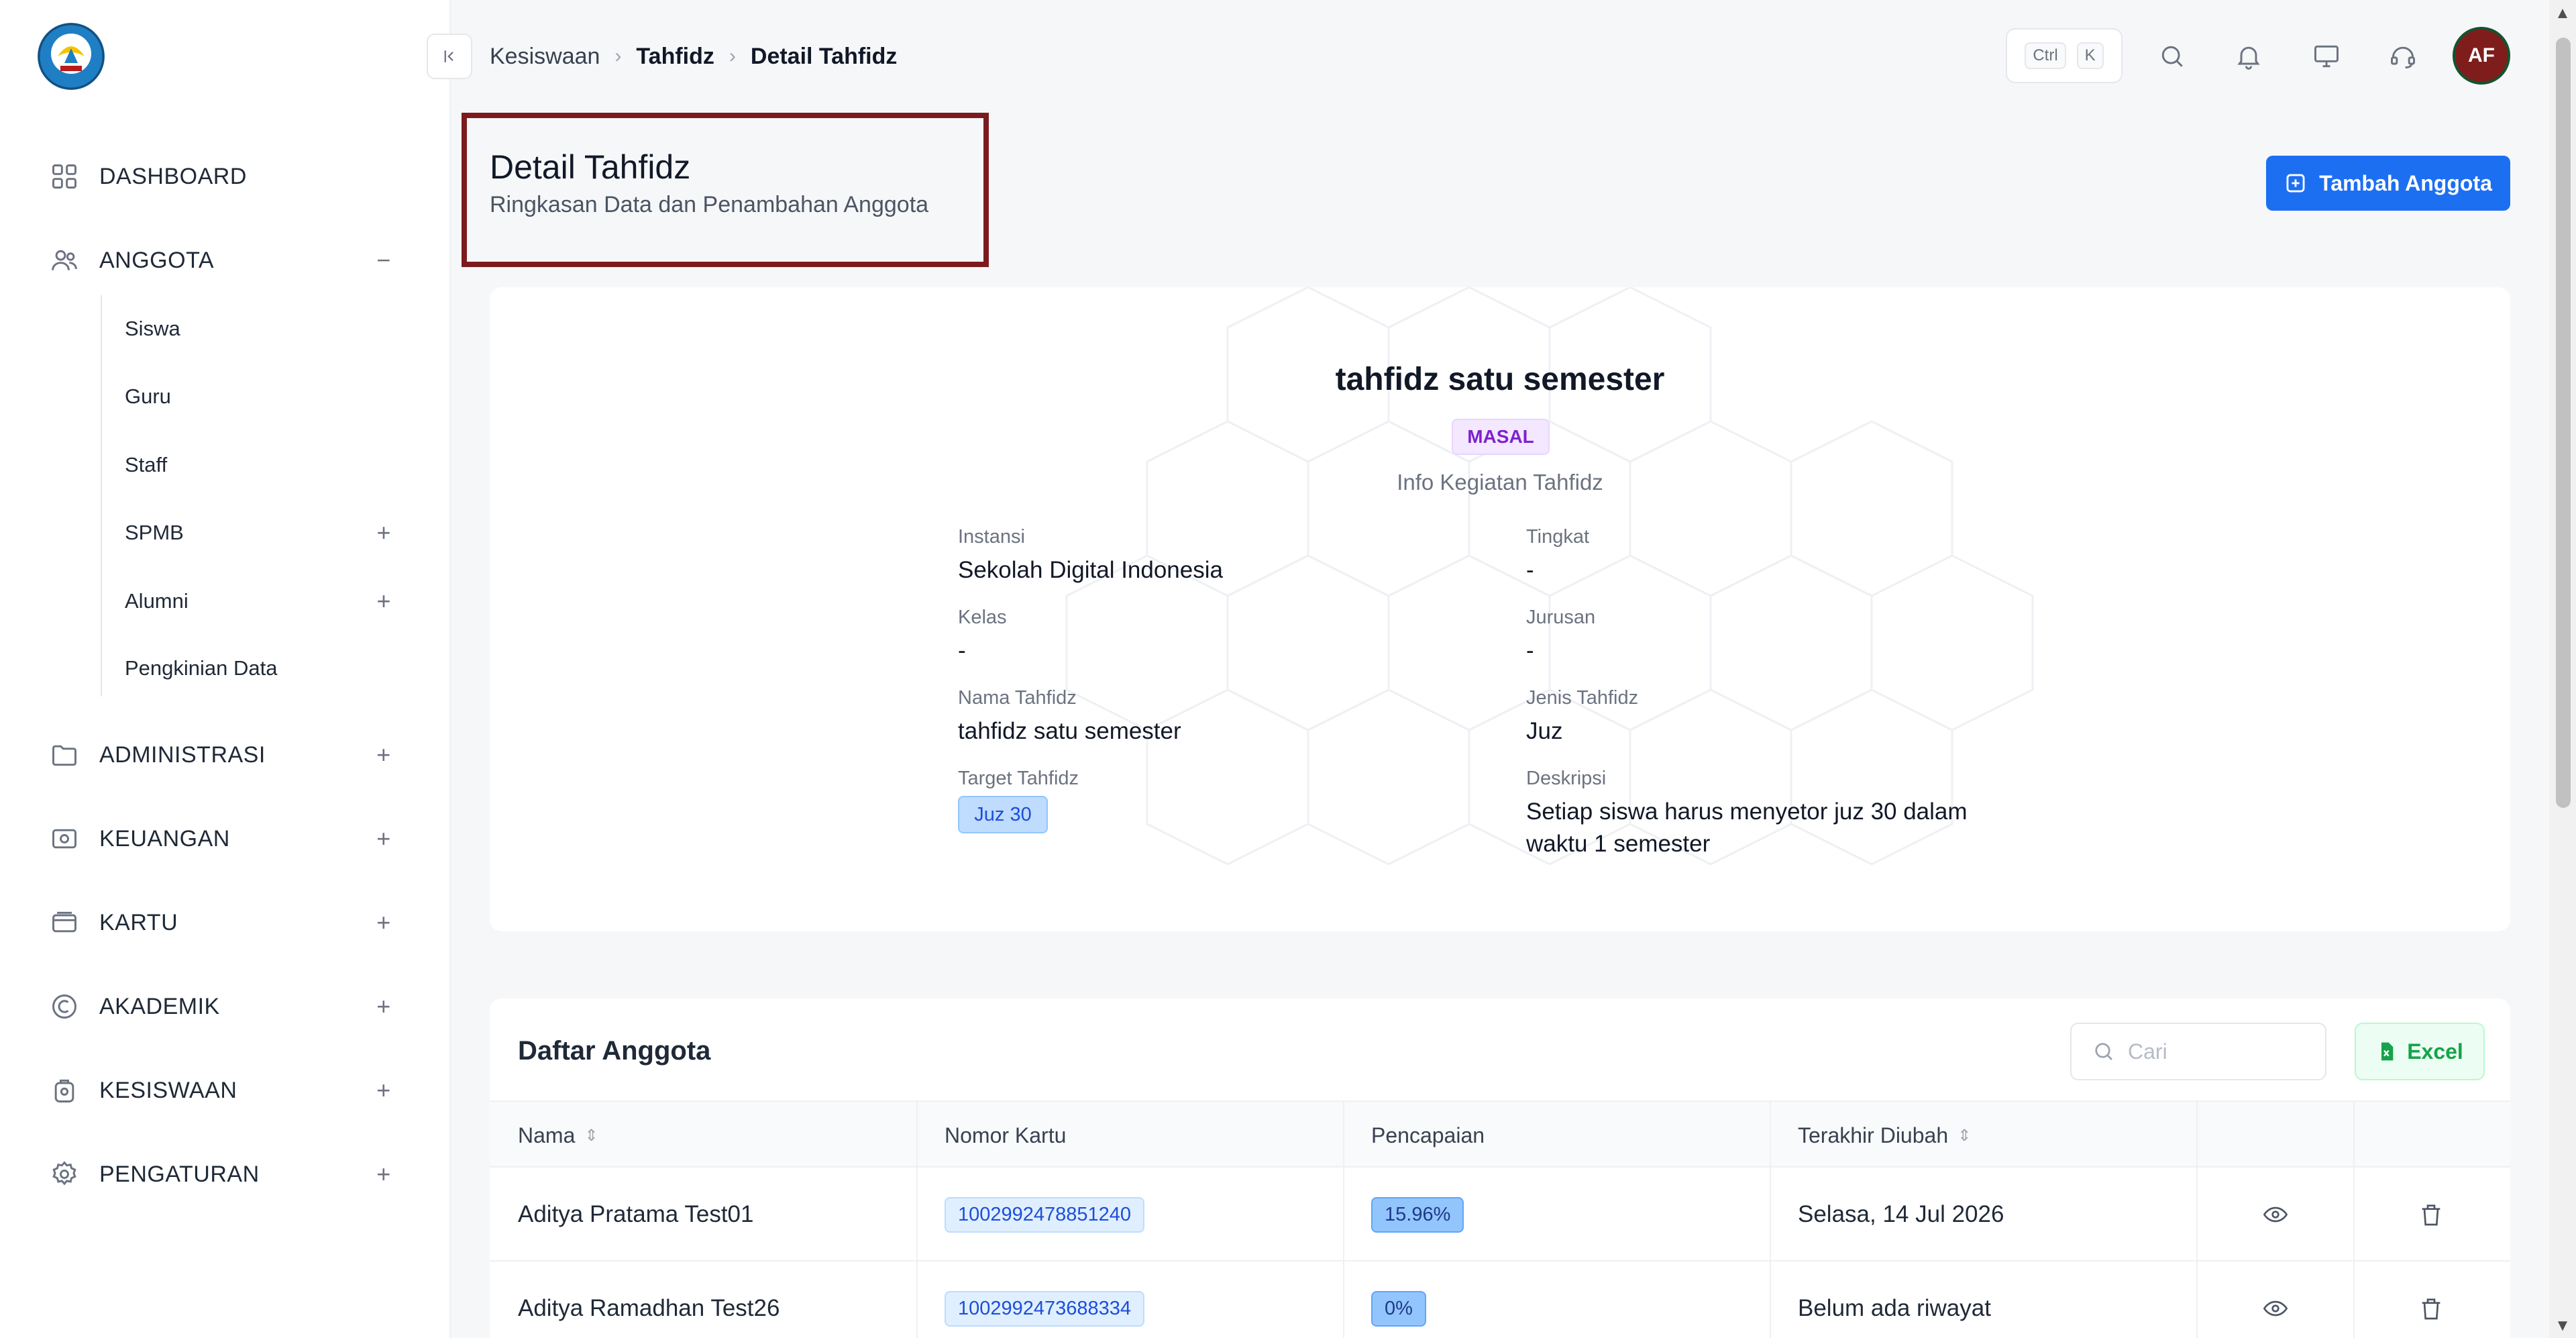  What do you see at coordinates (222, 1090) in the screenshot?
I see `sidebar-item-kesiswaan: KESISWAAN +` at bounding box center [222, 1090].